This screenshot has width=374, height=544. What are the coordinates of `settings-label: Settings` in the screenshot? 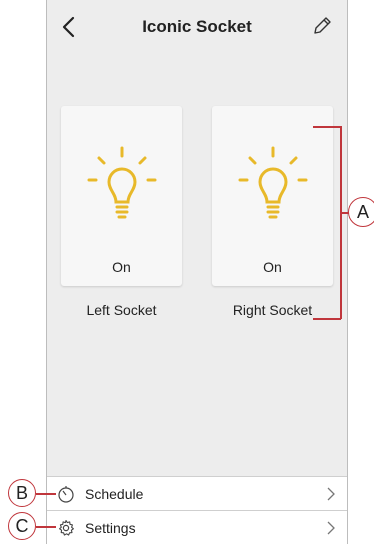 It's located at (110, 528).